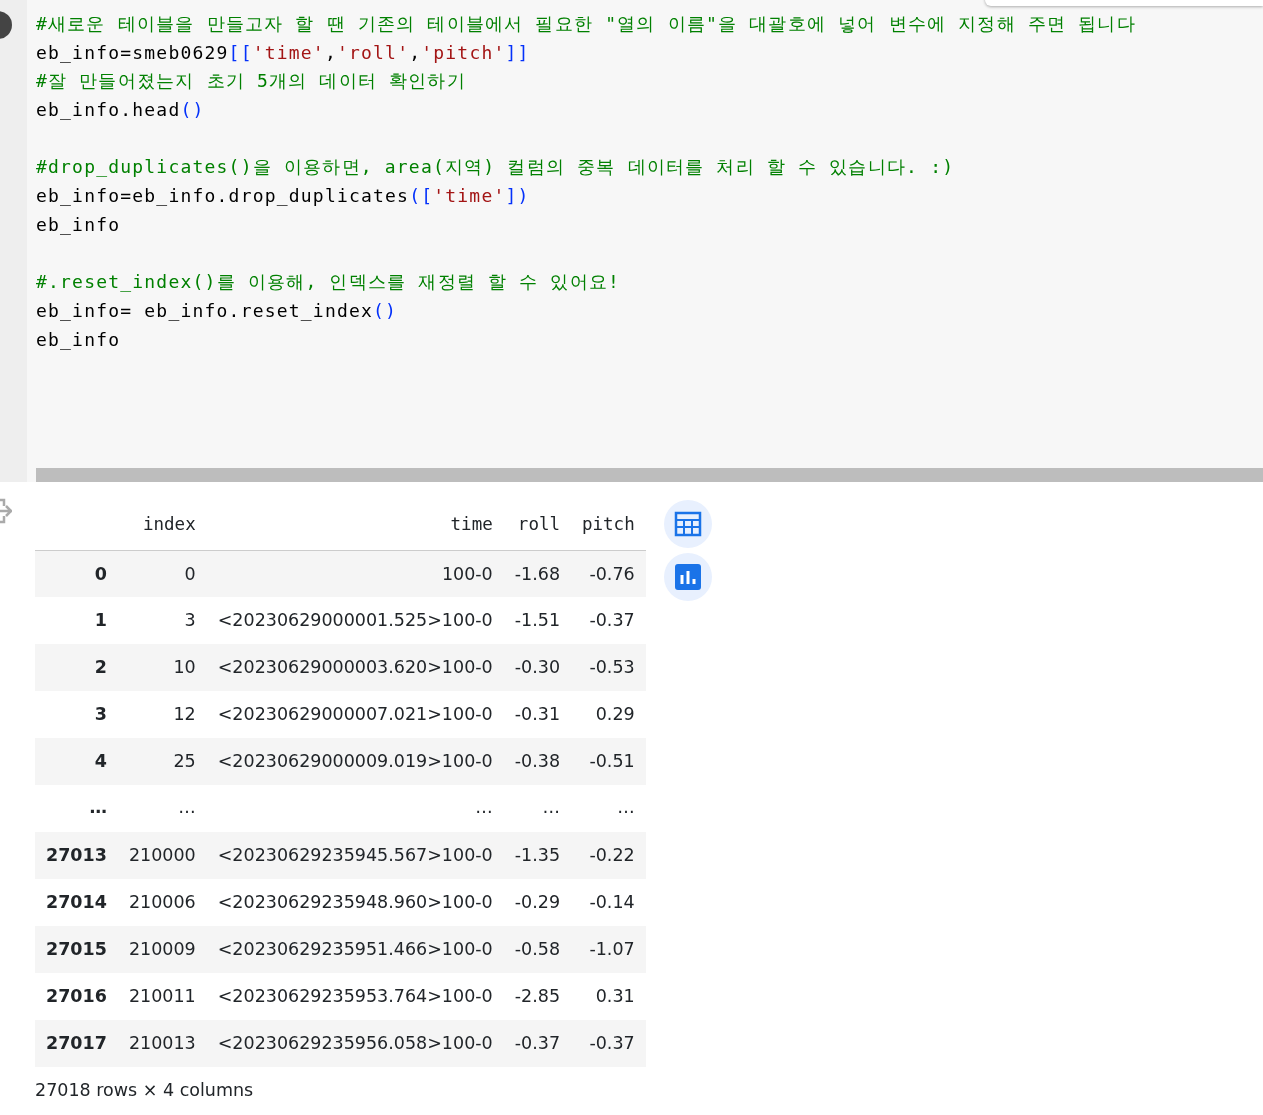  Describe the element at coordinates (355, 949) in the screenshot. I see `table-cell: <20230629235951.466>100-0` at that location.